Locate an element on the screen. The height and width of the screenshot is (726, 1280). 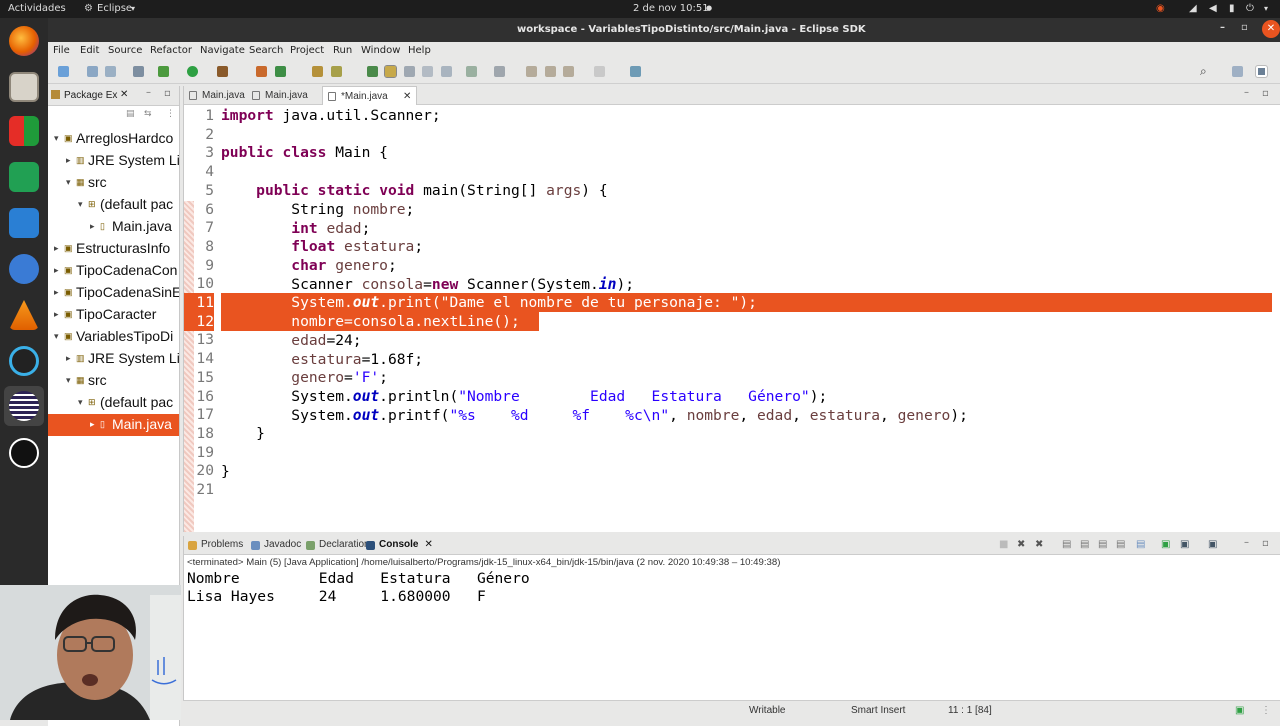
tree-item: ▾ ▣ VariablesTipoDi is located at coordinates (113, 337).